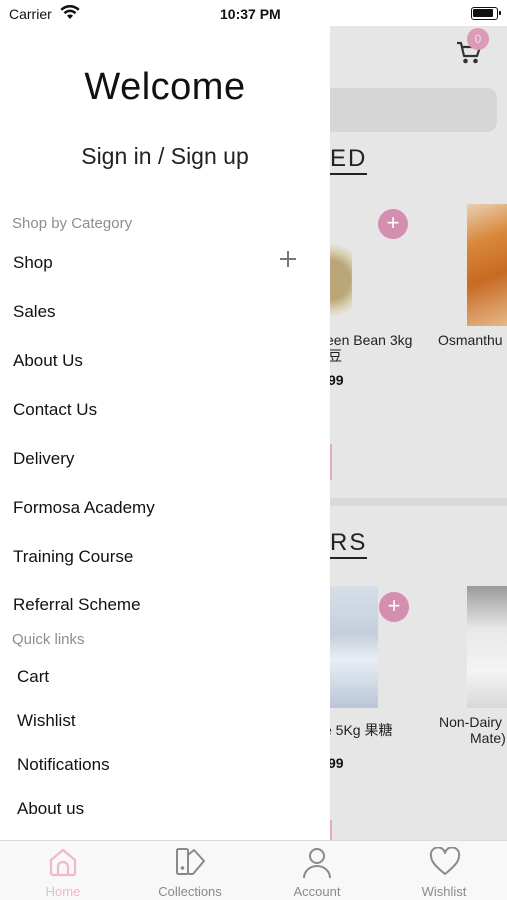 The height and width of the screenshot is (900, 507). What do you see at coordinates (445, 861) in the screenshot?
I see `heart-icon` at bounding box center [445, 861].